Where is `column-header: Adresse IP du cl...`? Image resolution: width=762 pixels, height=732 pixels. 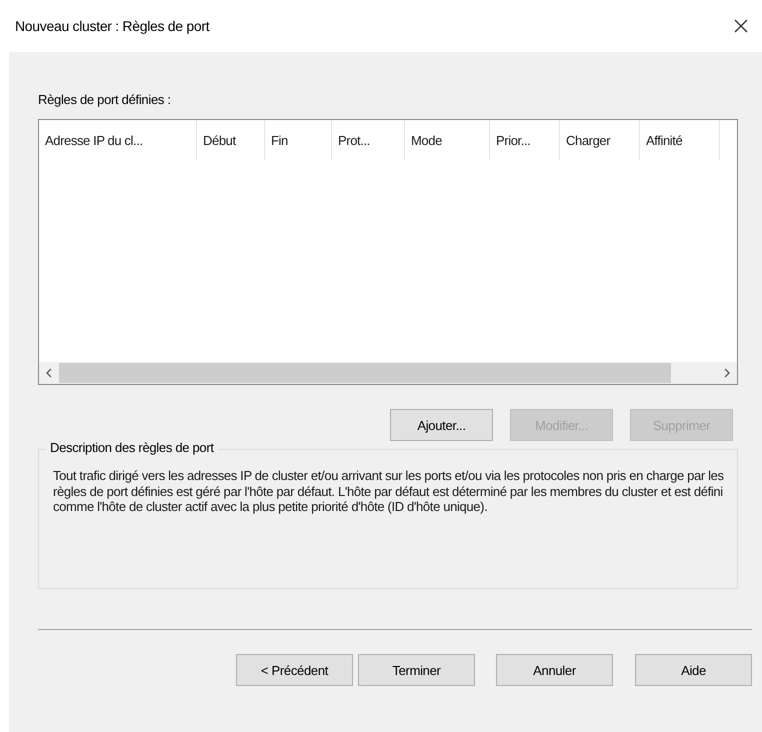
column-header: Adresse IP du cl... is located at coordinates (118, 140).